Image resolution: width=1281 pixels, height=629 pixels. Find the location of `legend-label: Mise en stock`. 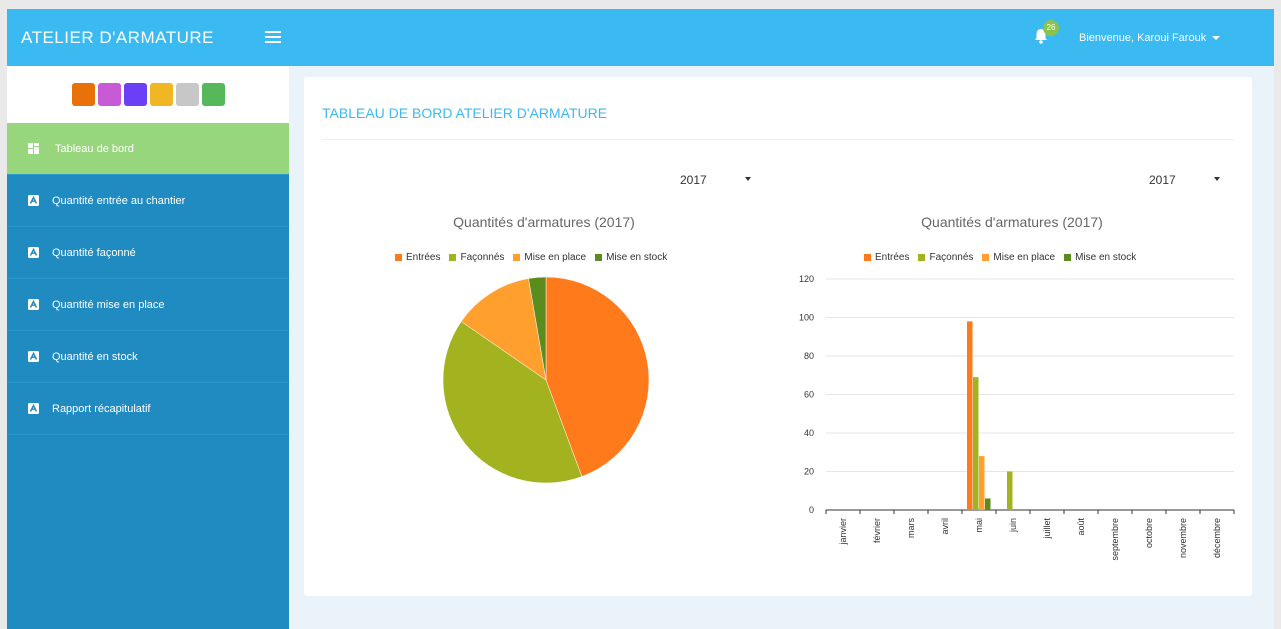

legend-label: Mise en stock is located at coordinates (1106, 257).